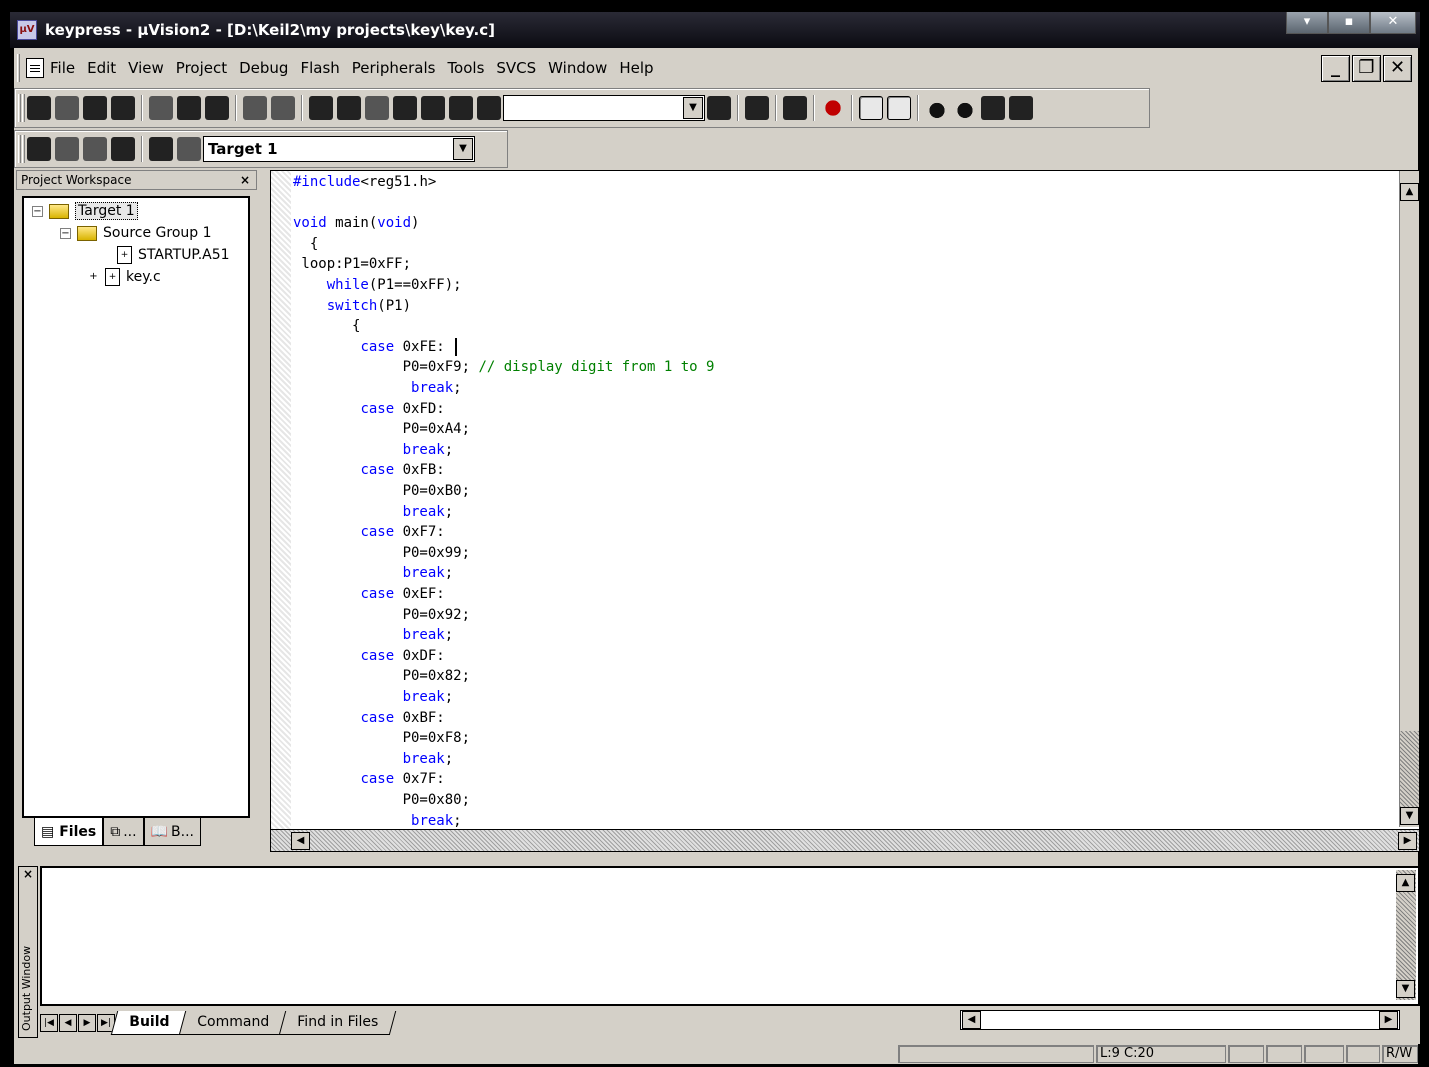 The width and height of the screenshot is (1429, 1067). What do you see at coordinates (93, 277) in the screenshot?
I see `expand-icon: +` at bounding box center [93, 277].